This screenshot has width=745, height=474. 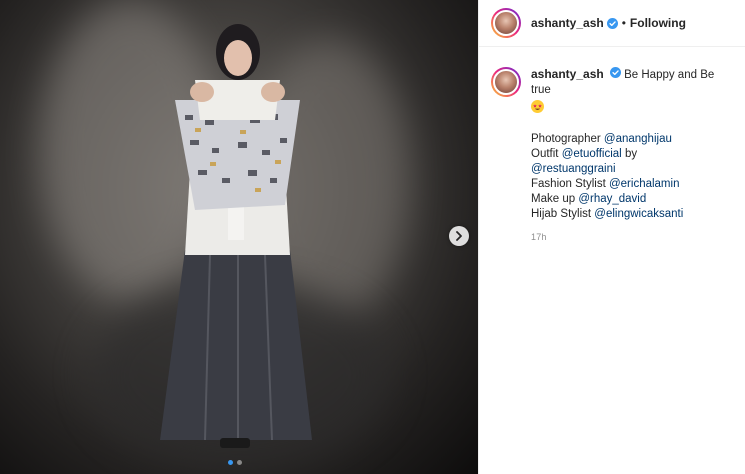 What do you see at coordinates (553, 198) in the screenshot?
I see `credit-label: Make up` at bounding box center [553, 198].